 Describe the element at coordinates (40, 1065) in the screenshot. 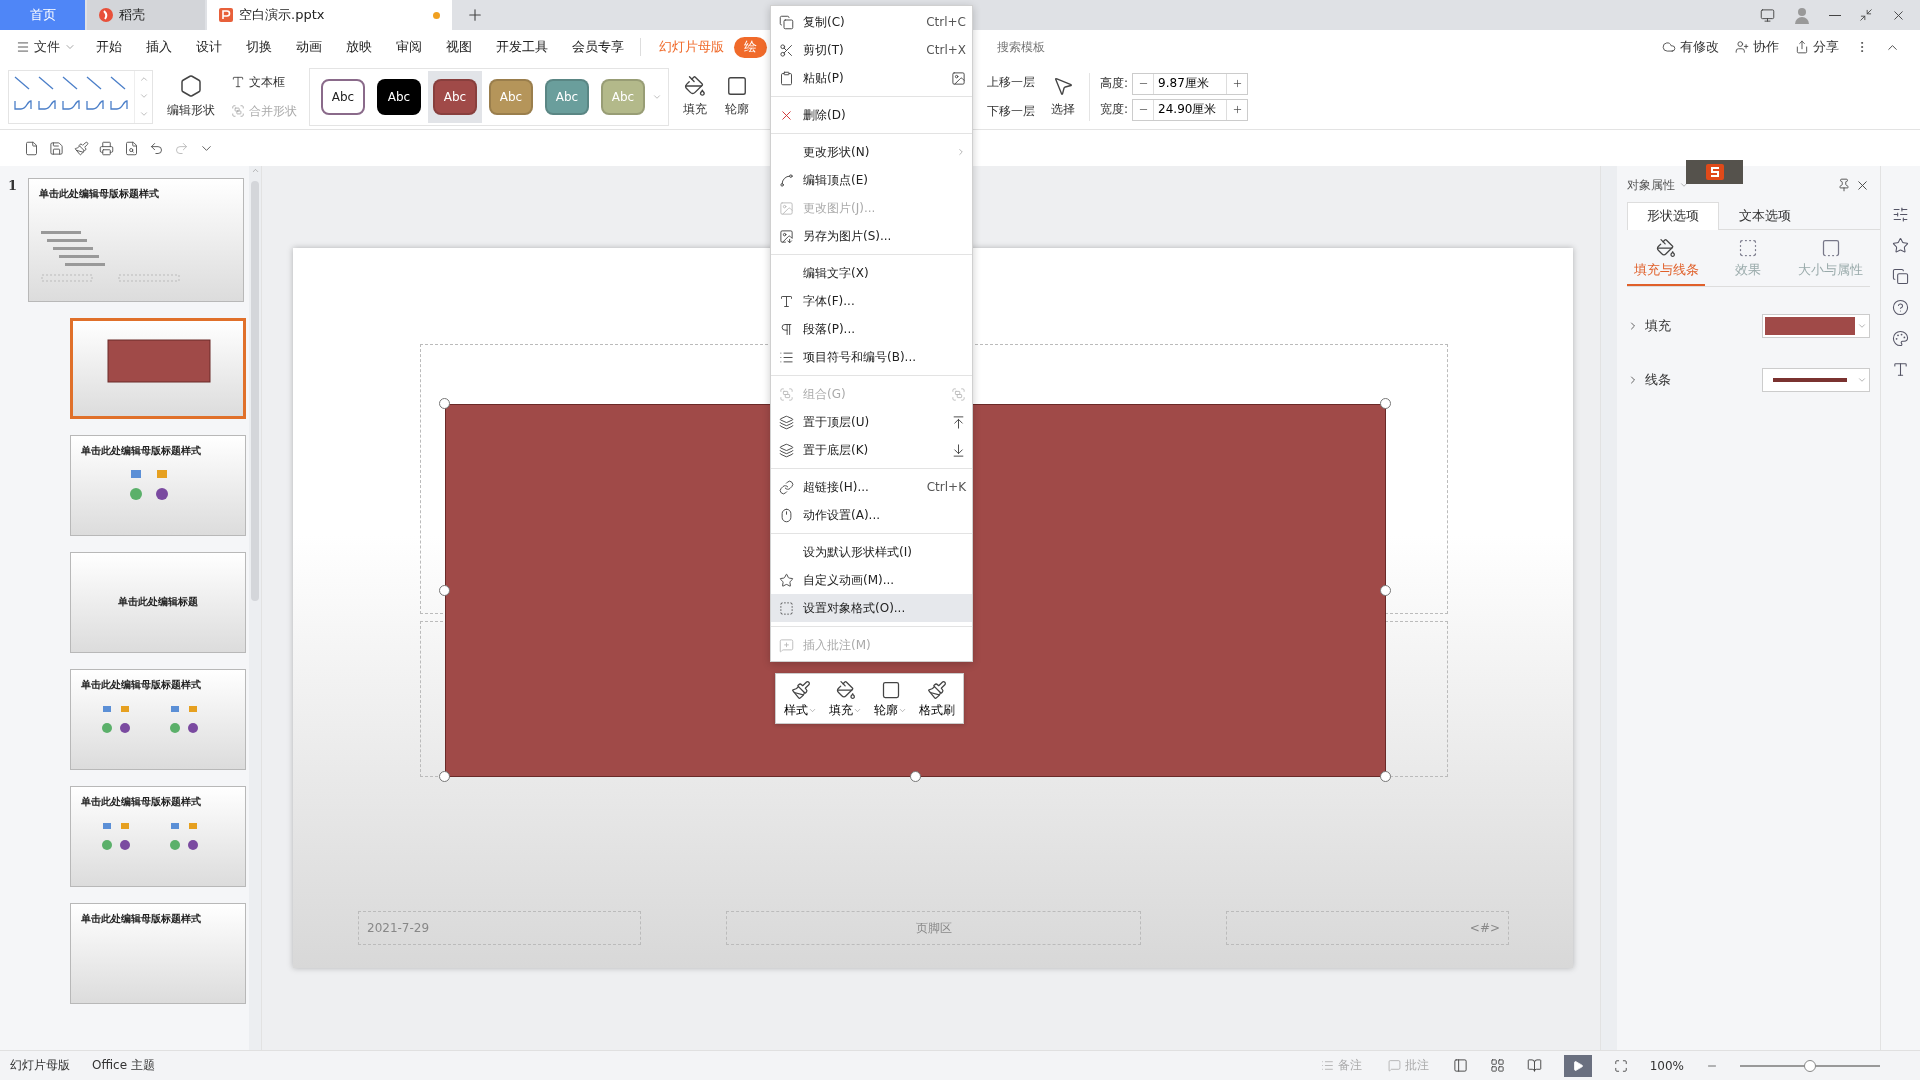

I see `status-text: 幻灯片母版` at that location.